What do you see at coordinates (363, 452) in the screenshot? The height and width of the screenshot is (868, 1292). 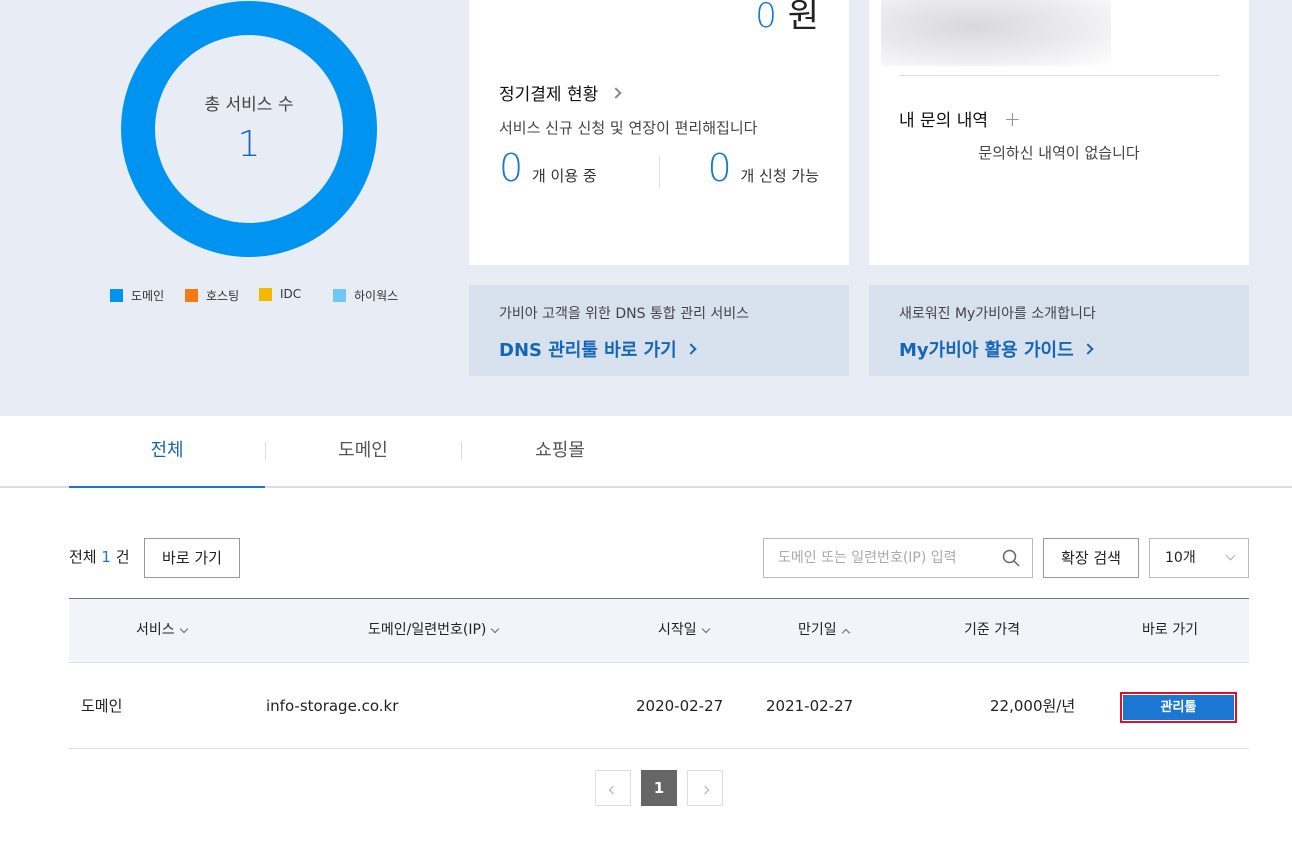 I see `tab-domain: 도메인` at bounding box center [363, 452].